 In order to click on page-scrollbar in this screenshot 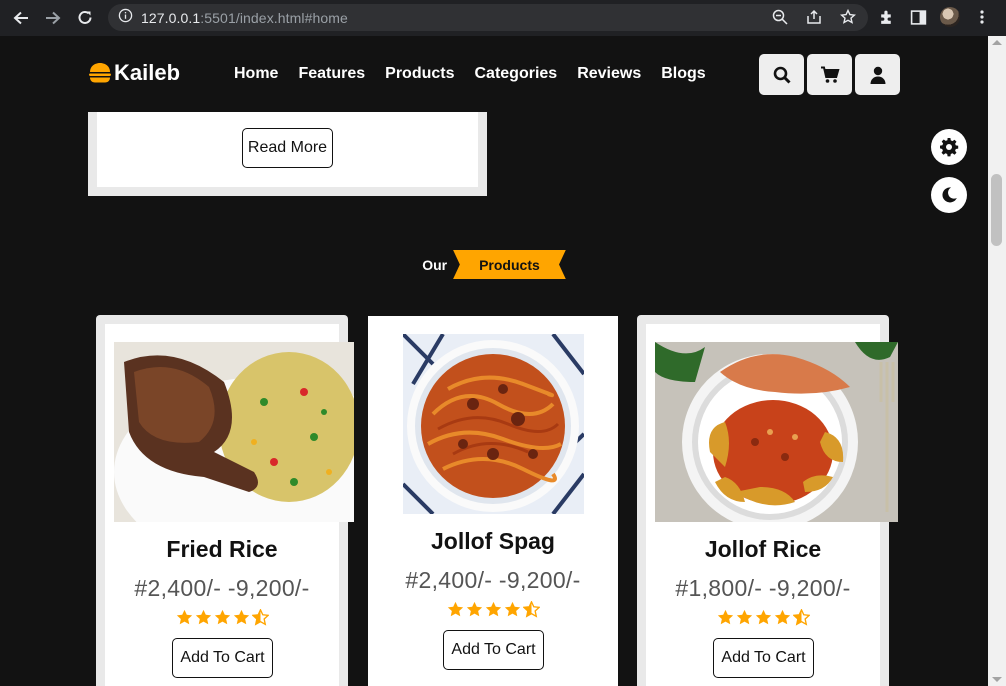, I will do `click(997, 361)`.